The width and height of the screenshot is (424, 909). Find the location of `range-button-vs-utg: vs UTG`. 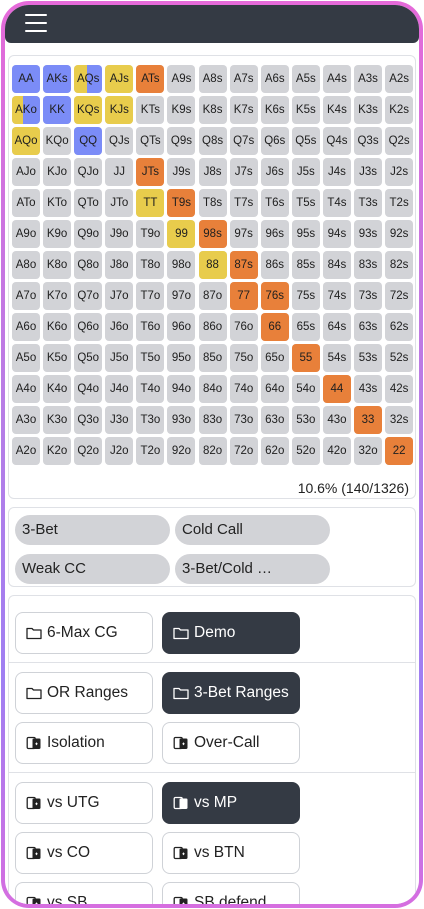

range-button-vs-utg: vs UTG is located at coordinates (84, 803).